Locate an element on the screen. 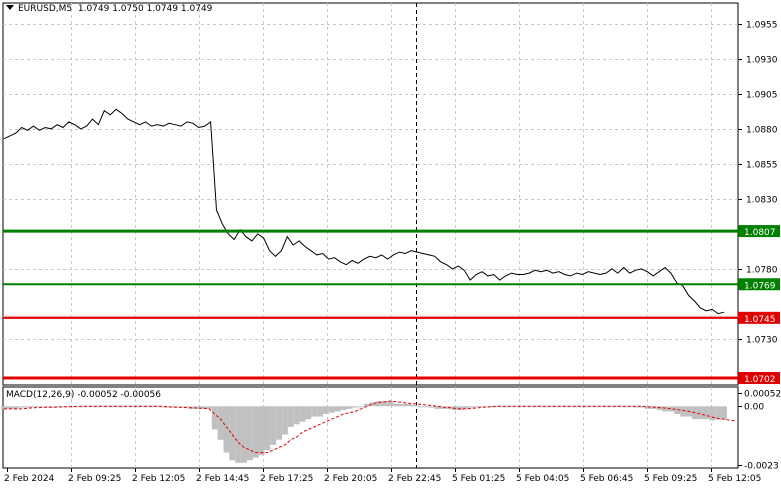 This screenshot has height=493, width=781. macd-signal-line is located at coordinates (370, 427).